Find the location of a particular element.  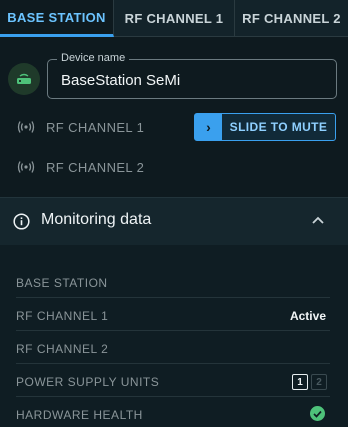

channel-1-label: RF CHANNEL 1 is located at coordinates (95, 127).